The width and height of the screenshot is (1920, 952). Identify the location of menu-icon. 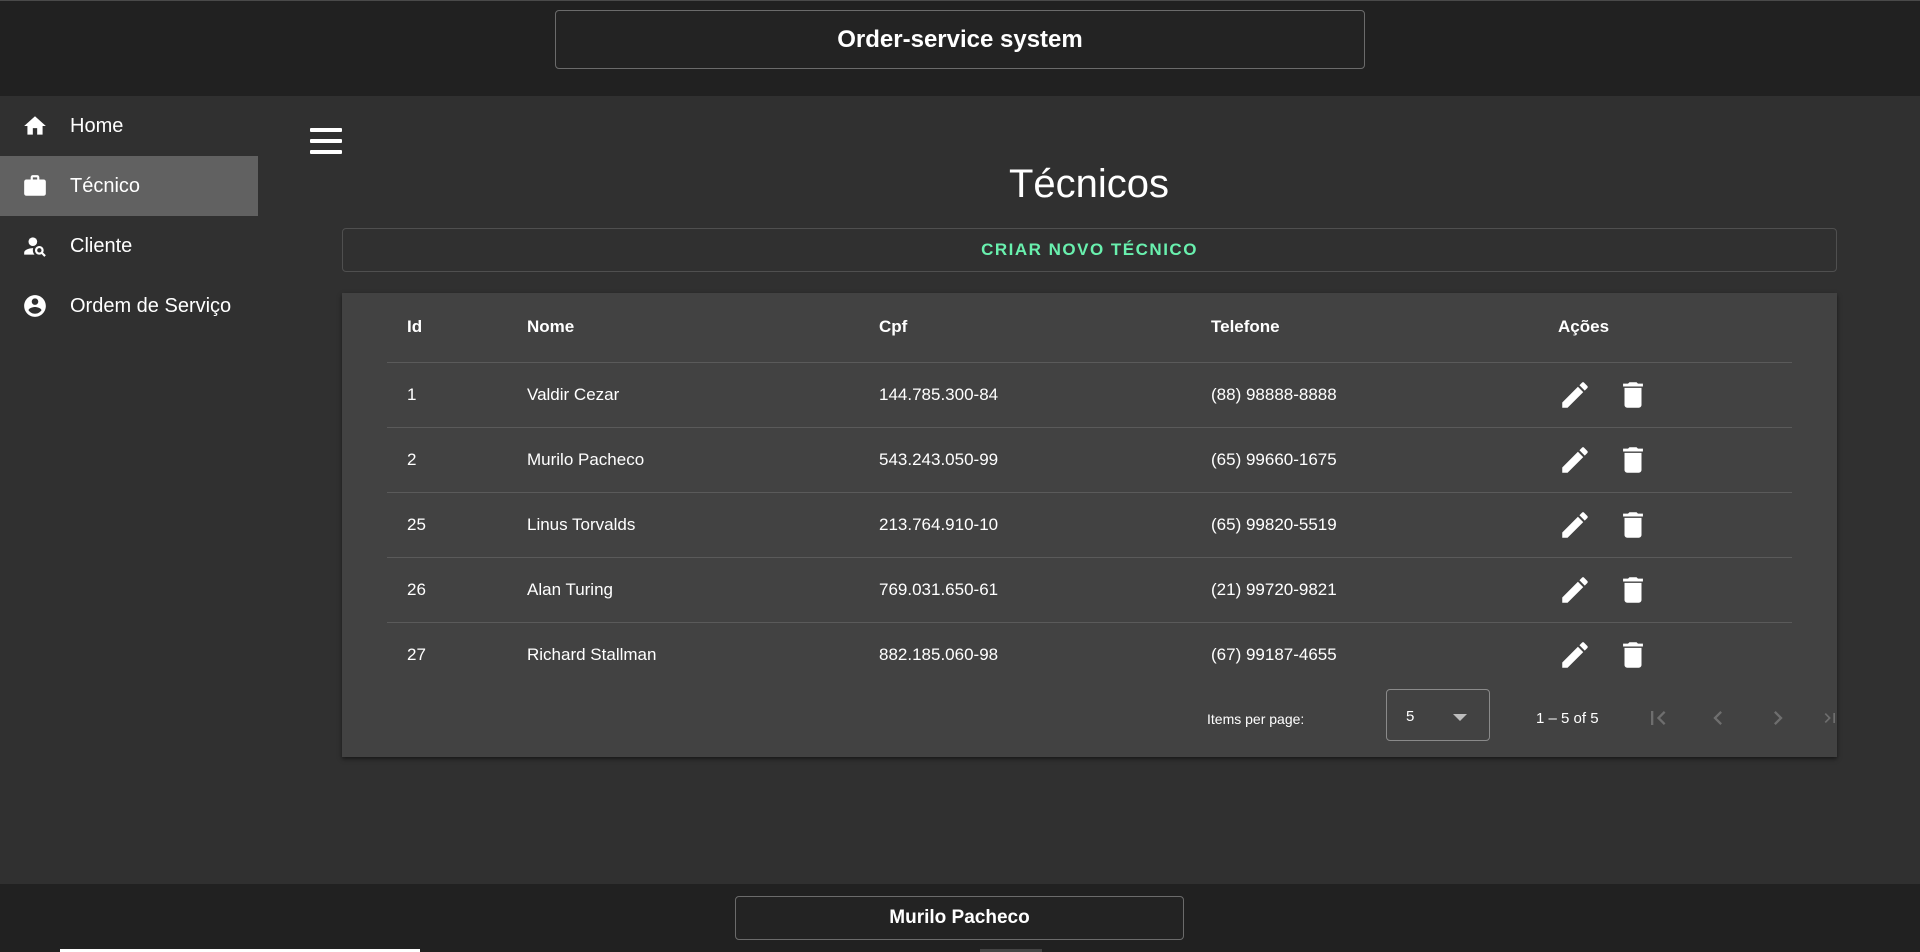
(327, 143).